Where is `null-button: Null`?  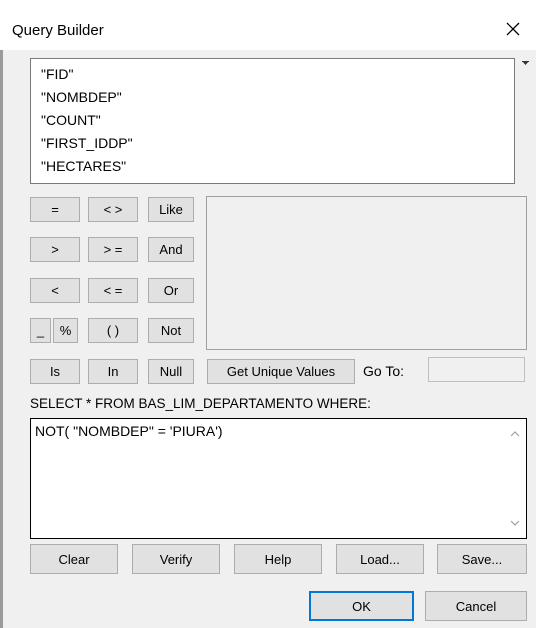 null-button: Null is located at coordinates (171, 371).